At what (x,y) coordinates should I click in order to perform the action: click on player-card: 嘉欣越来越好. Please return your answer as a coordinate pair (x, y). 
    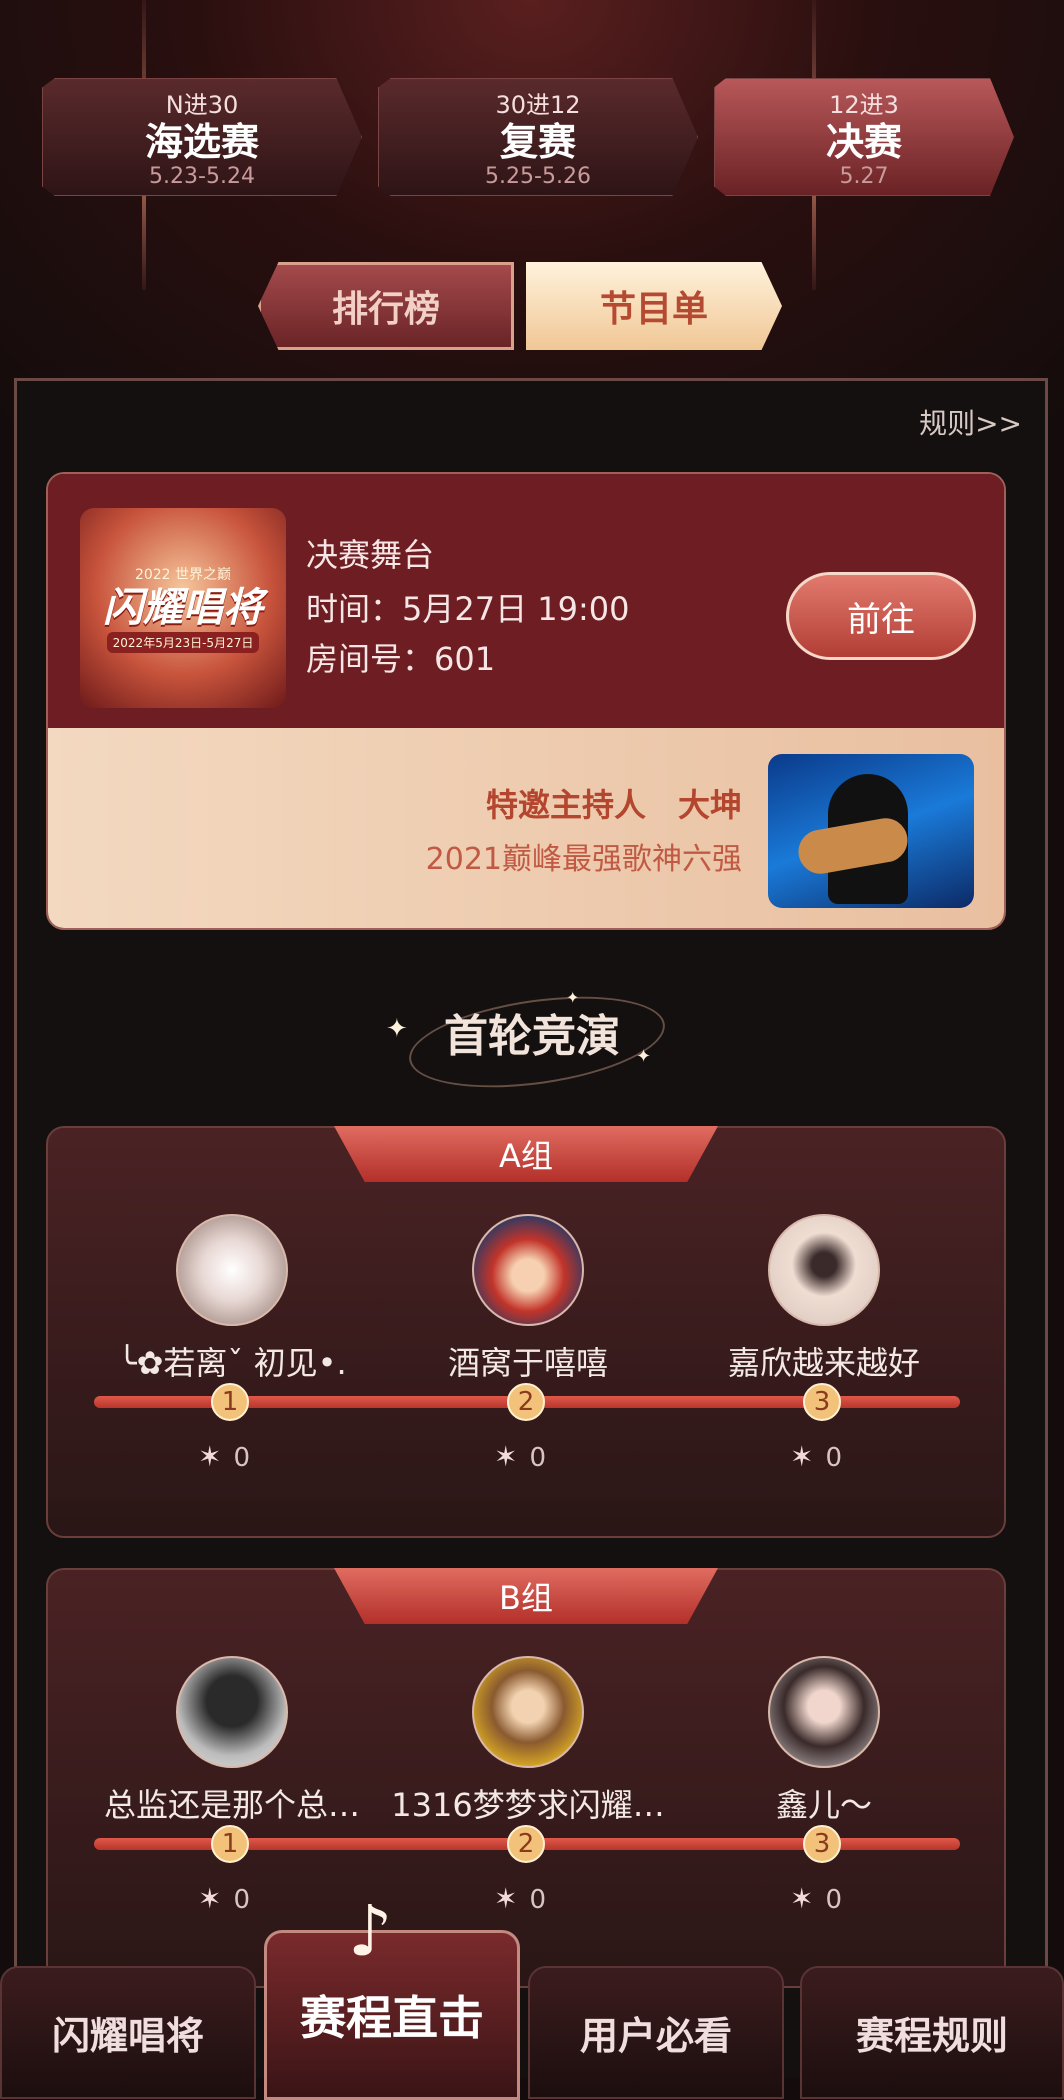
    Looking at the image, I should click on (824, 1299).